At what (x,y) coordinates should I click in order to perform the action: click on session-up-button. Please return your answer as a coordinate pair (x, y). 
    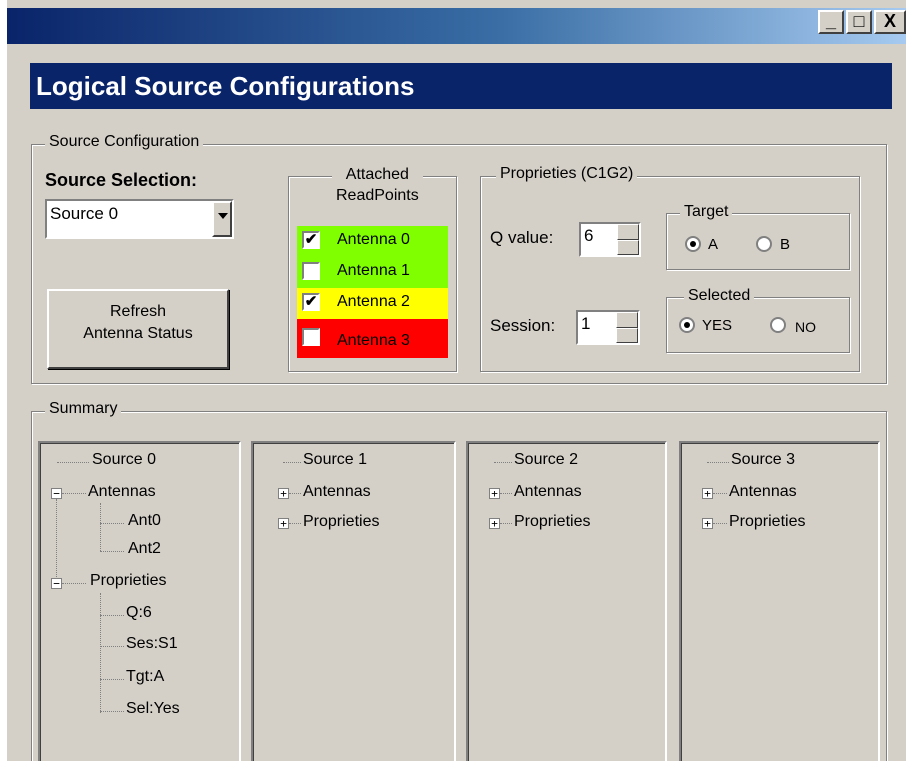
    Looking at the image, I should click on (627, 320).